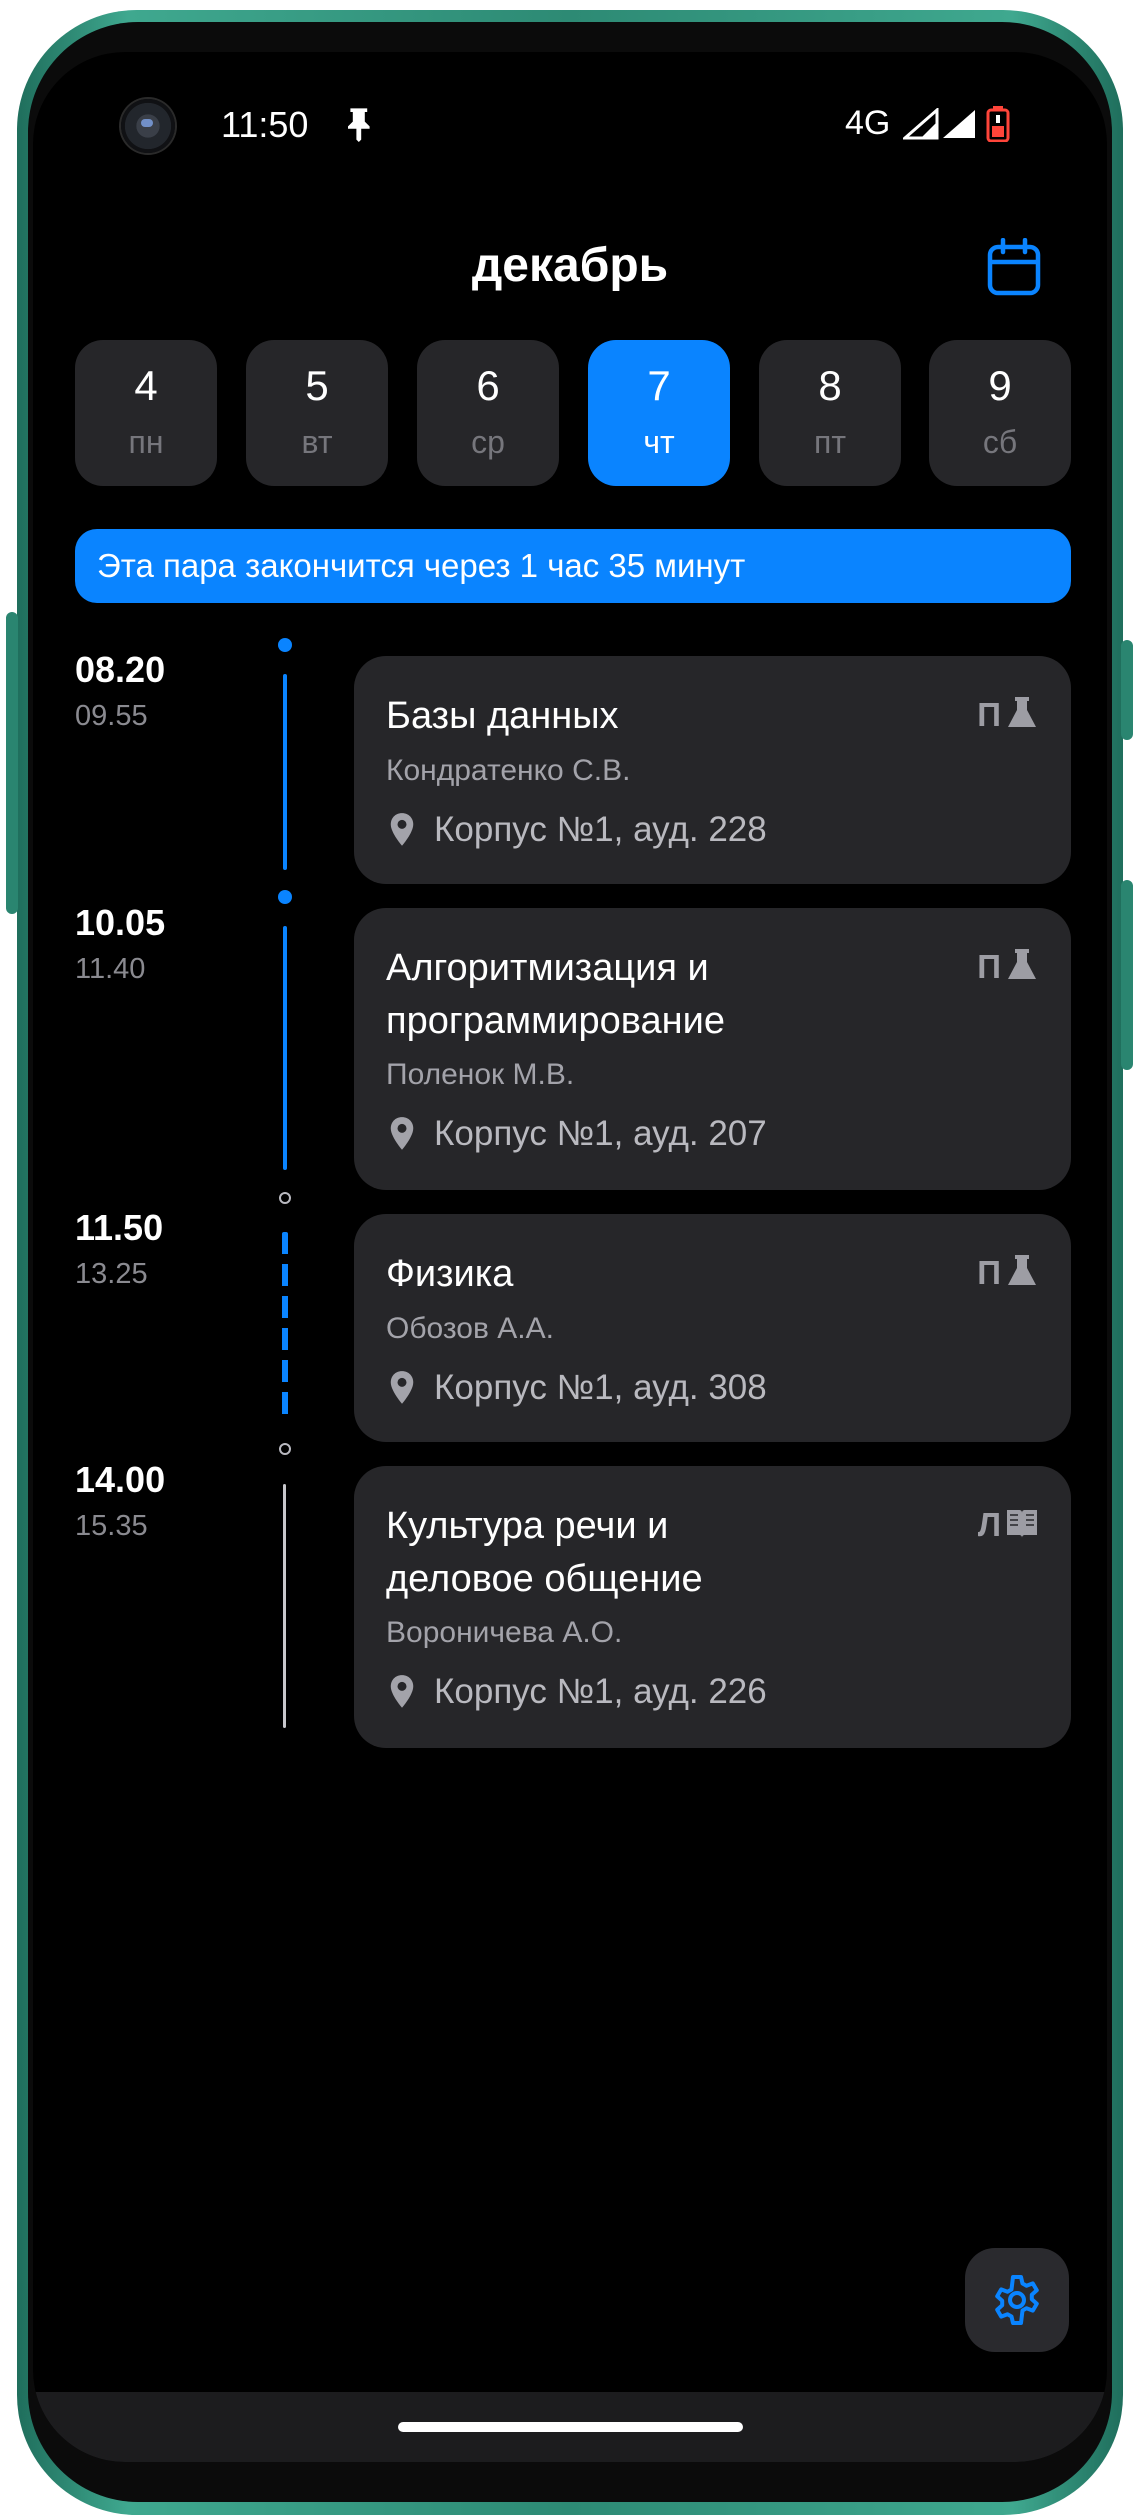 Image resolution: width=1139 pixels, height=2519 pixels. Describe the element at coordinates (868, 123) in the screenshot. I see `network-type: 4G` at that location.